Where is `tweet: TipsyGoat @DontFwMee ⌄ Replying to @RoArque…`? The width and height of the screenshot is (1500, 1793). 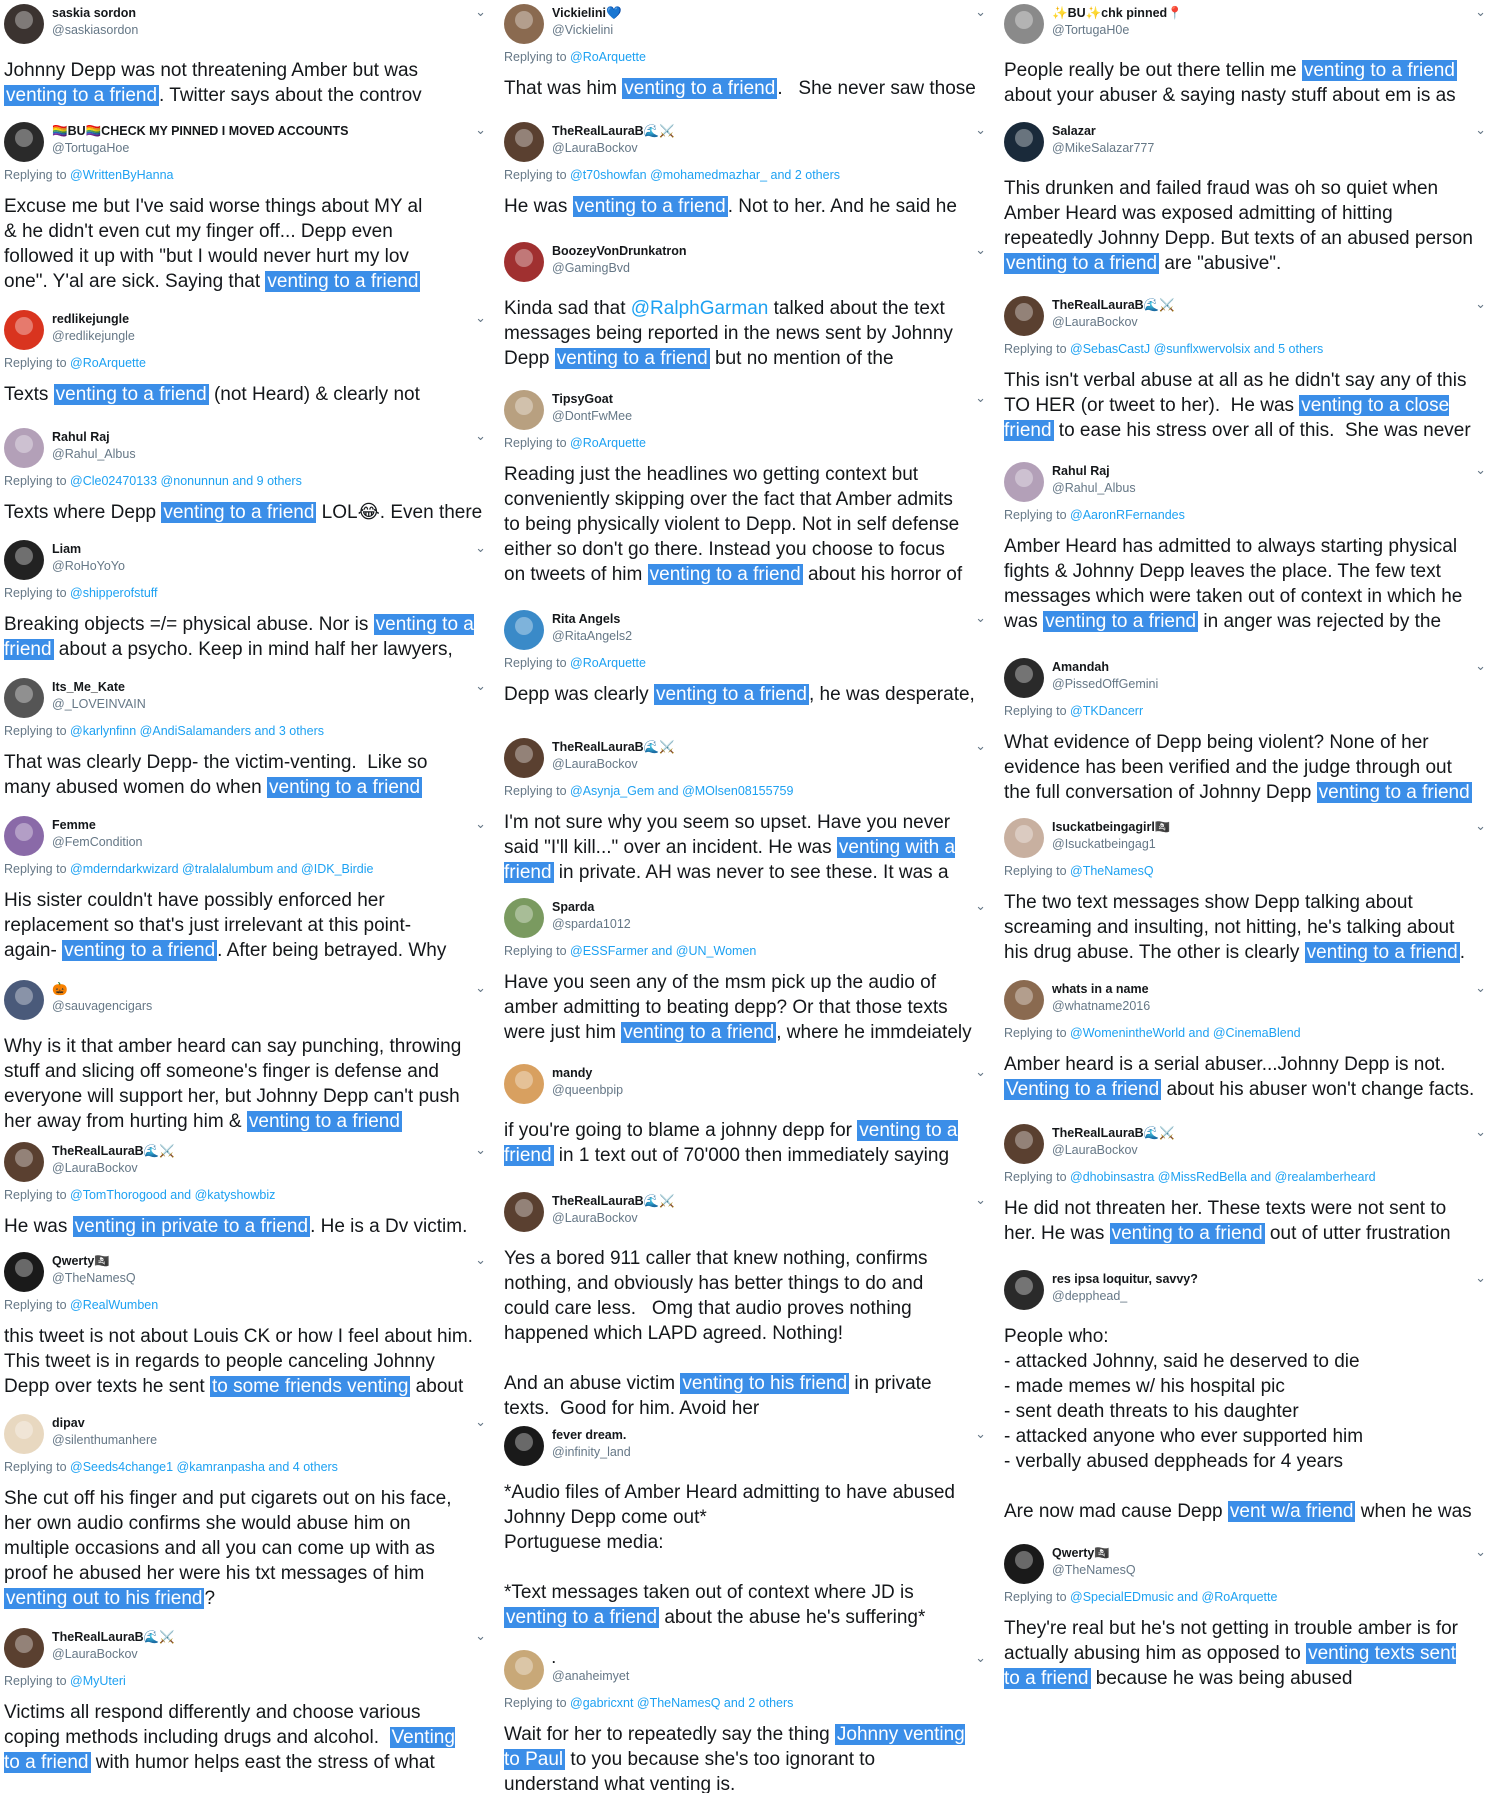
tweet: TipsyGoat @DontFwMee ⌄ Replying to @RoArque… is located at coordinates (748, 489).